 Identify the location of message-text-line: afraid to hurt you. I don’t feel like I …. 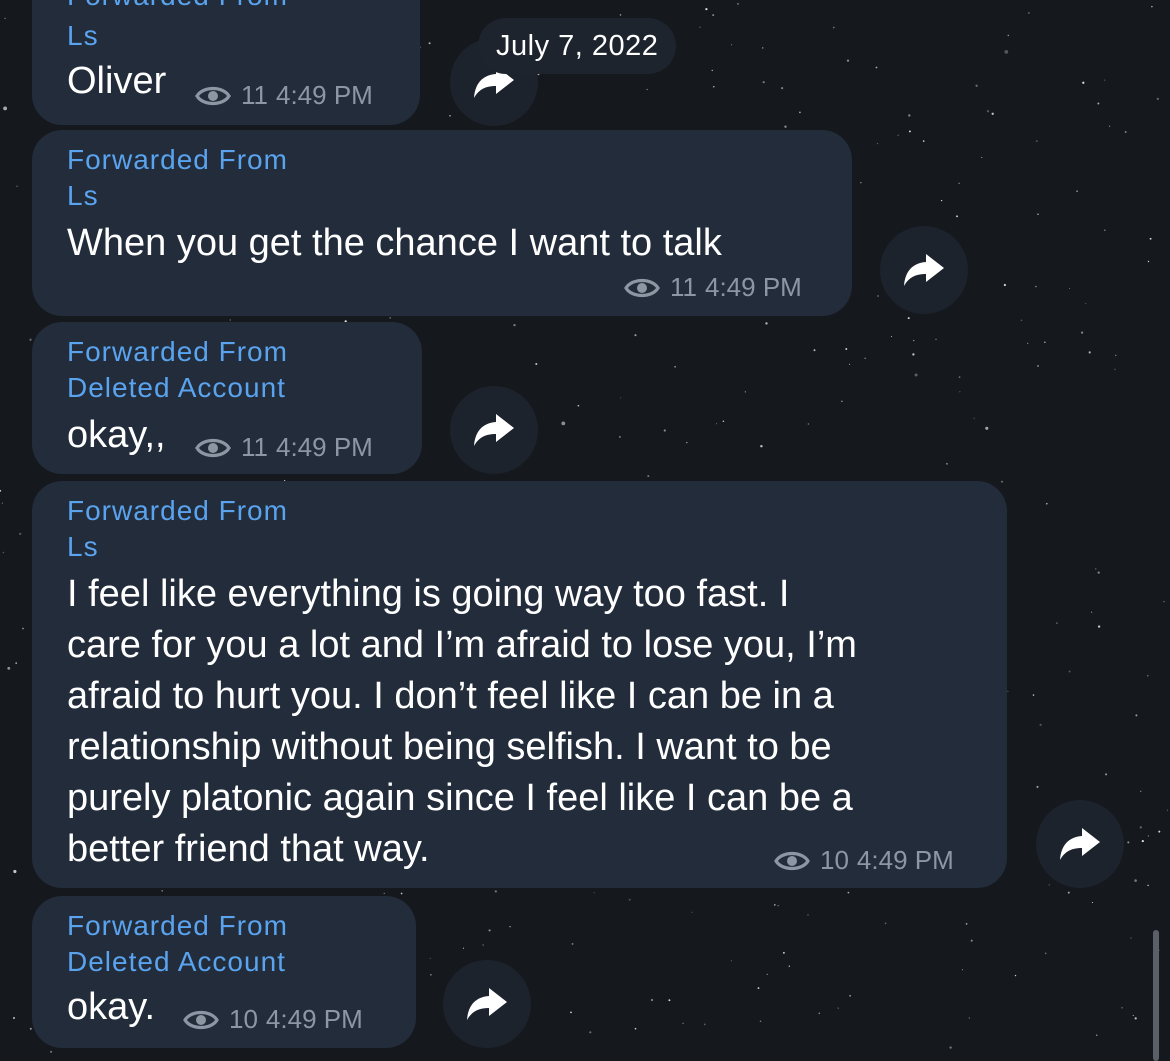
(450, 696).